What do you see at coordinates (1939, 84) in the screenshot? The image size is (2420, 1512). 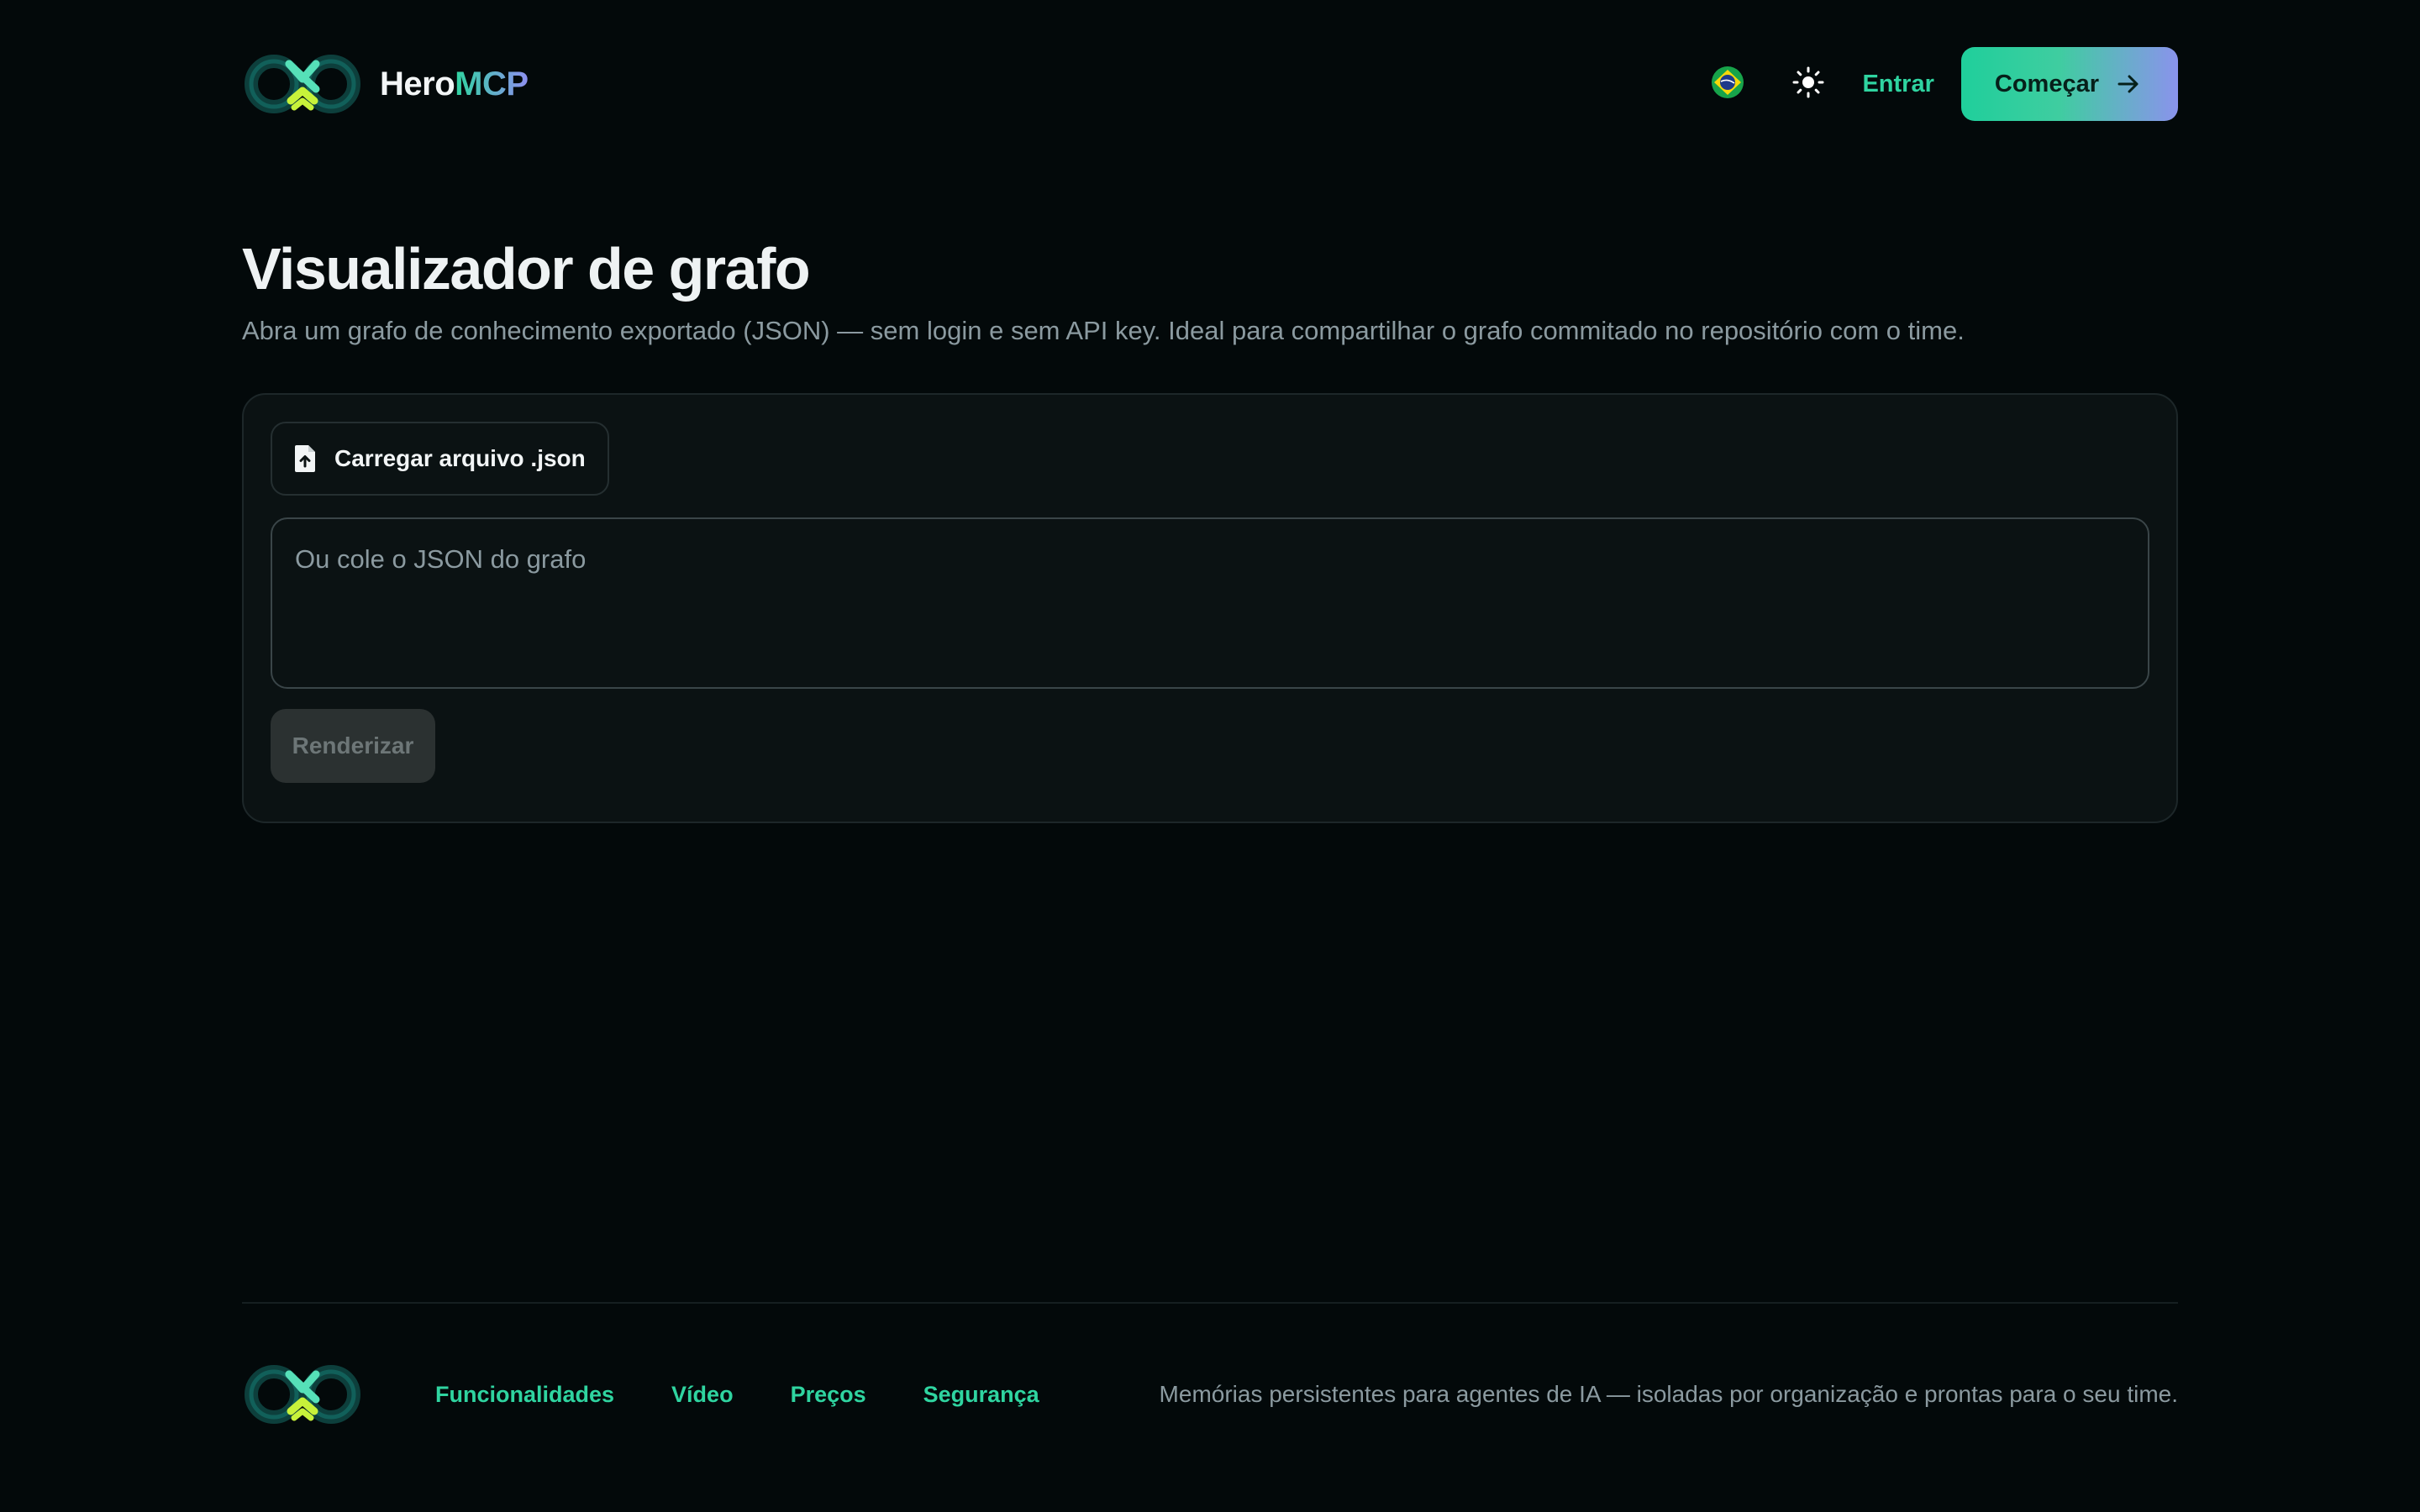 I see `header-actions: Entrar Começar` at bounding box center [1939, 84].